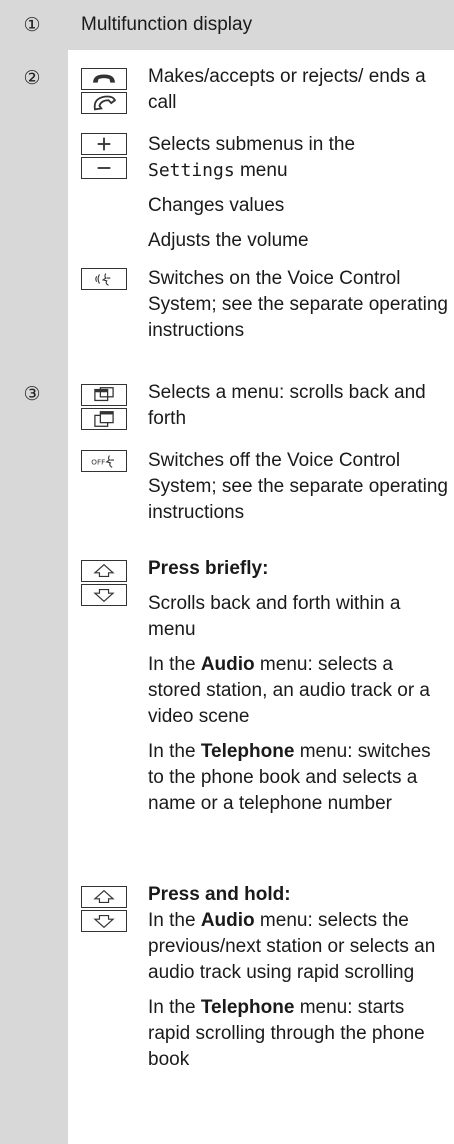  I want to click on settings-menu-word: Settings, so click(191, 170).